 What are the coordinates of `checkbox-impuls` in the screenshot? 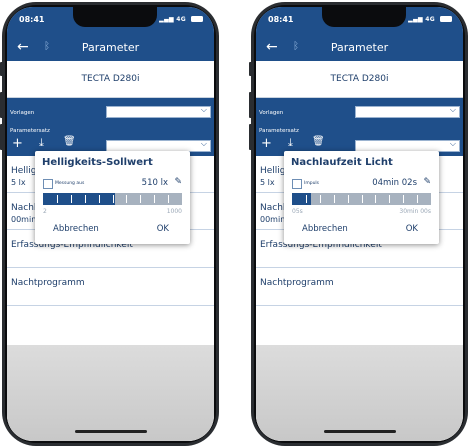 It's located at (297, 184).